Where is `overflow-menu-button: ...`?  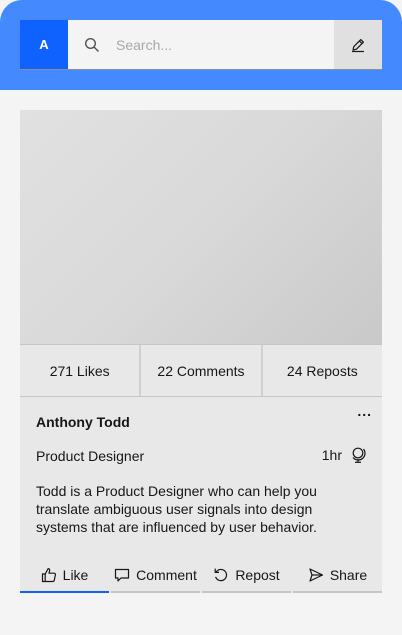
overflow-menu-button: ... is located at coordinates (364, 411).